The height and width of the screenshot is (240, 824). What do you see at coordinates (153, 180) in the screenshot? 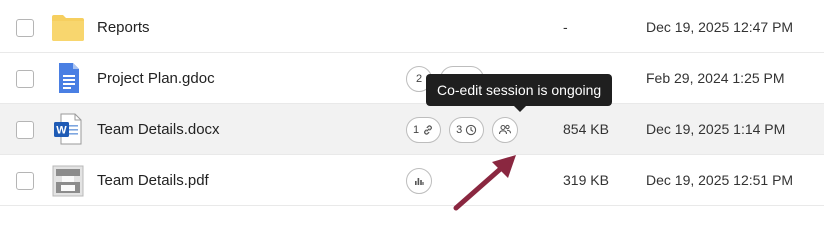
I see `file-name: Team Details.pdf` at bounding box center [153, 180].